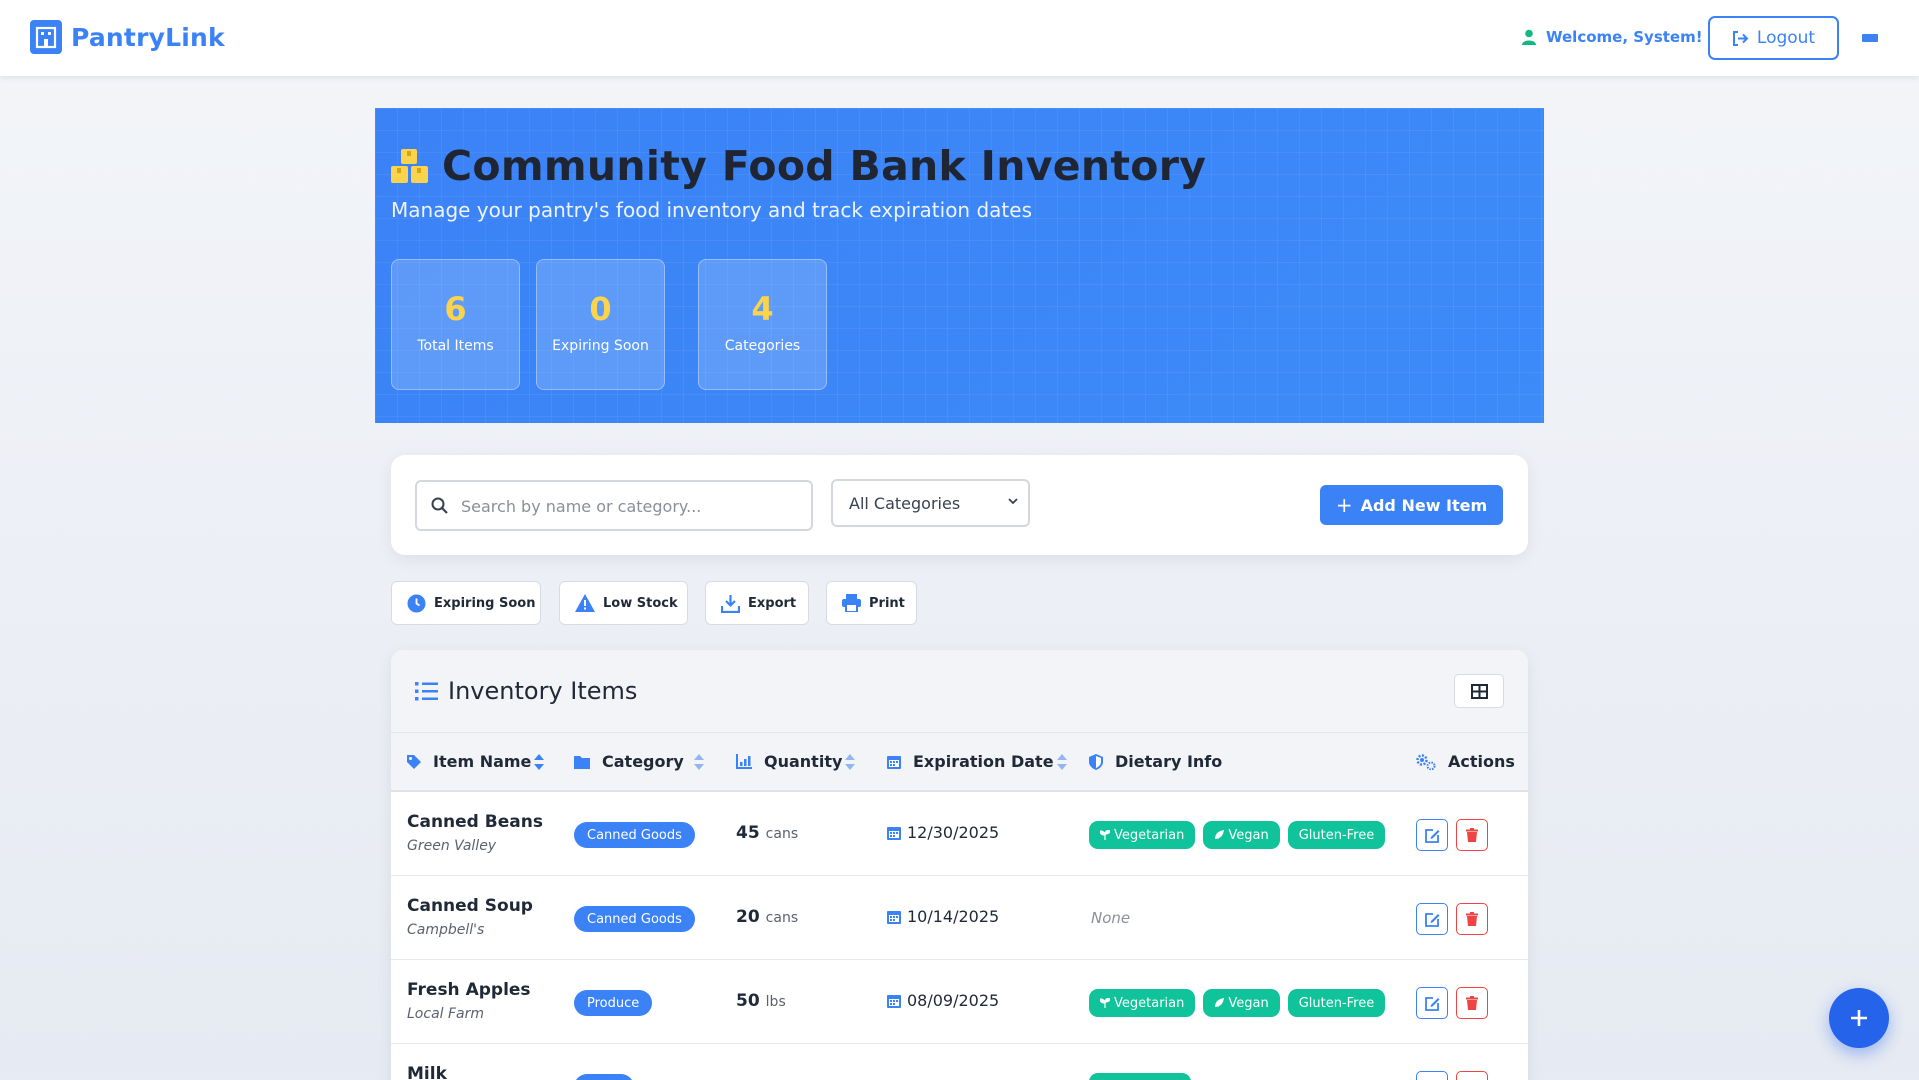  Describe the element at coordinates (600, 309) in the screenshot. I see `stat-value: 0` at that location.